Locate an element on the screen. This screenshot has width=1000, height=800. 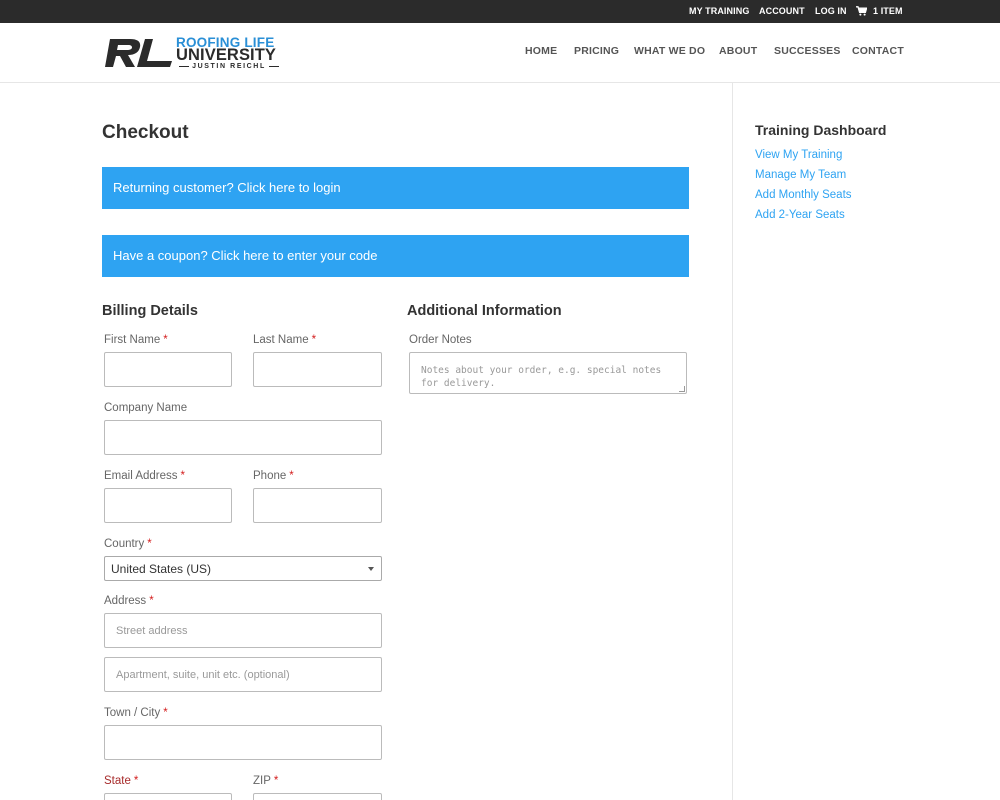
phone-input is located at coordinates (317, 505).